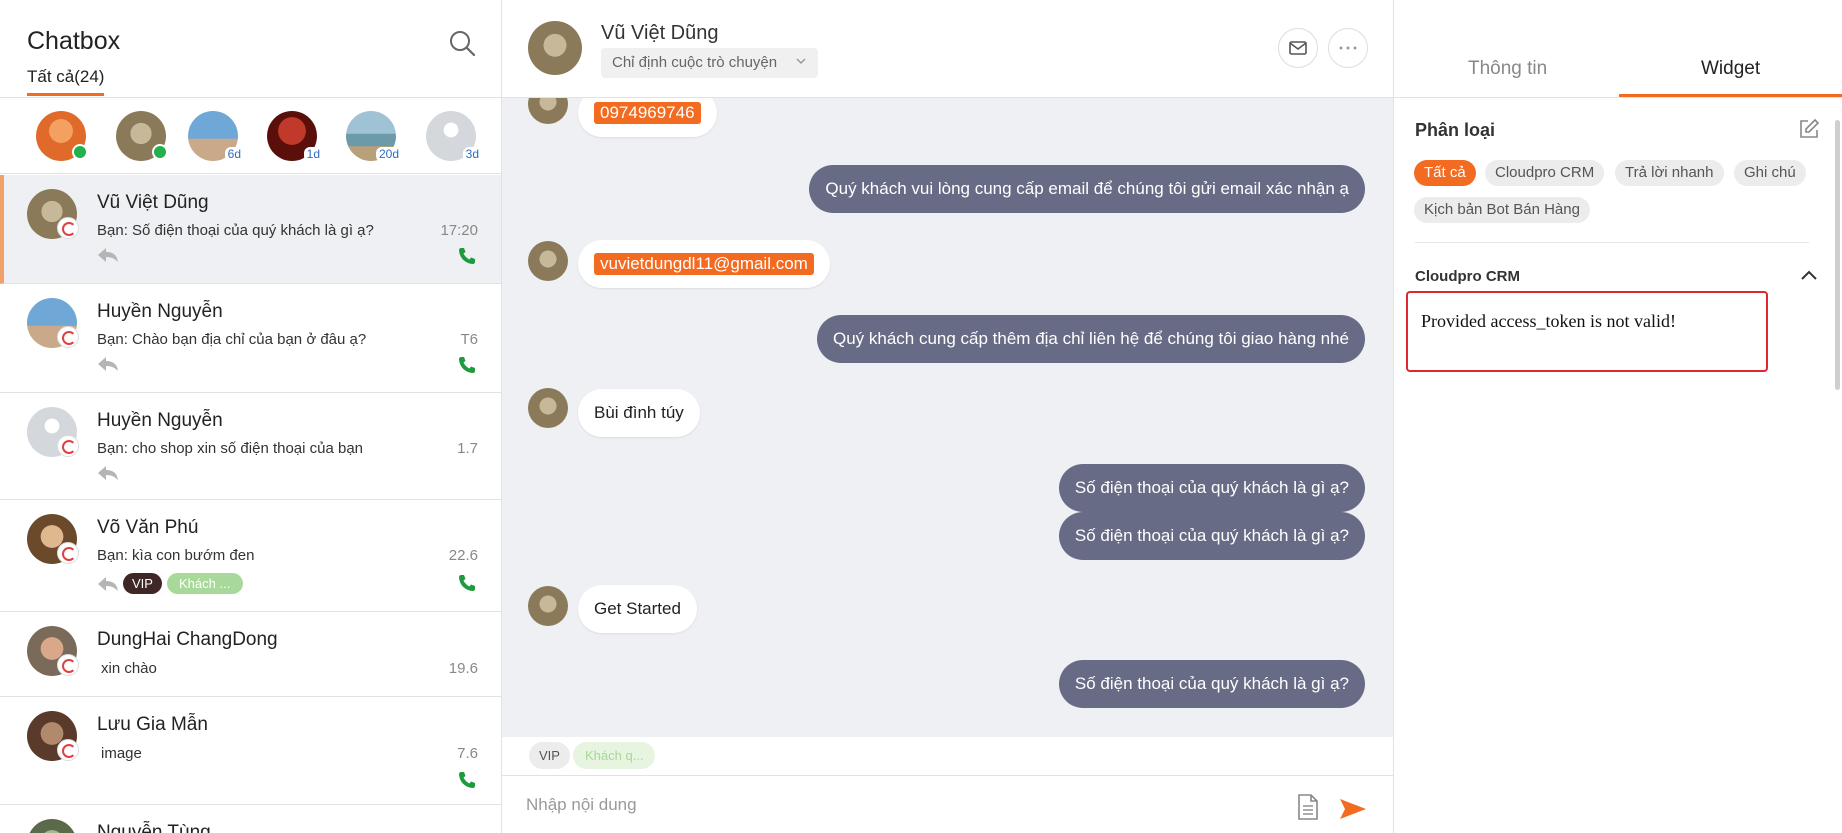  What do you see at coordinates (647, 113) in the screenshot?
I see `highlighted-phone: 0974969746` at bounding box center [647, 113].